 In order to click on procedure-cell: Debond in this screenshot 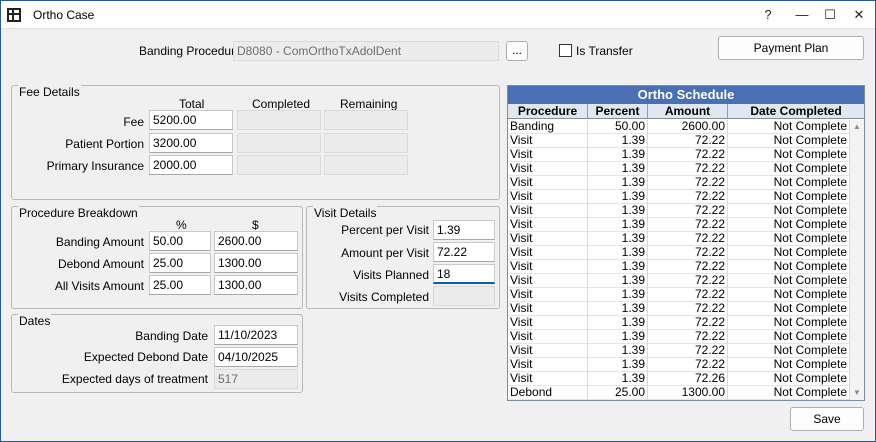, I will do `click(548, 393)`.